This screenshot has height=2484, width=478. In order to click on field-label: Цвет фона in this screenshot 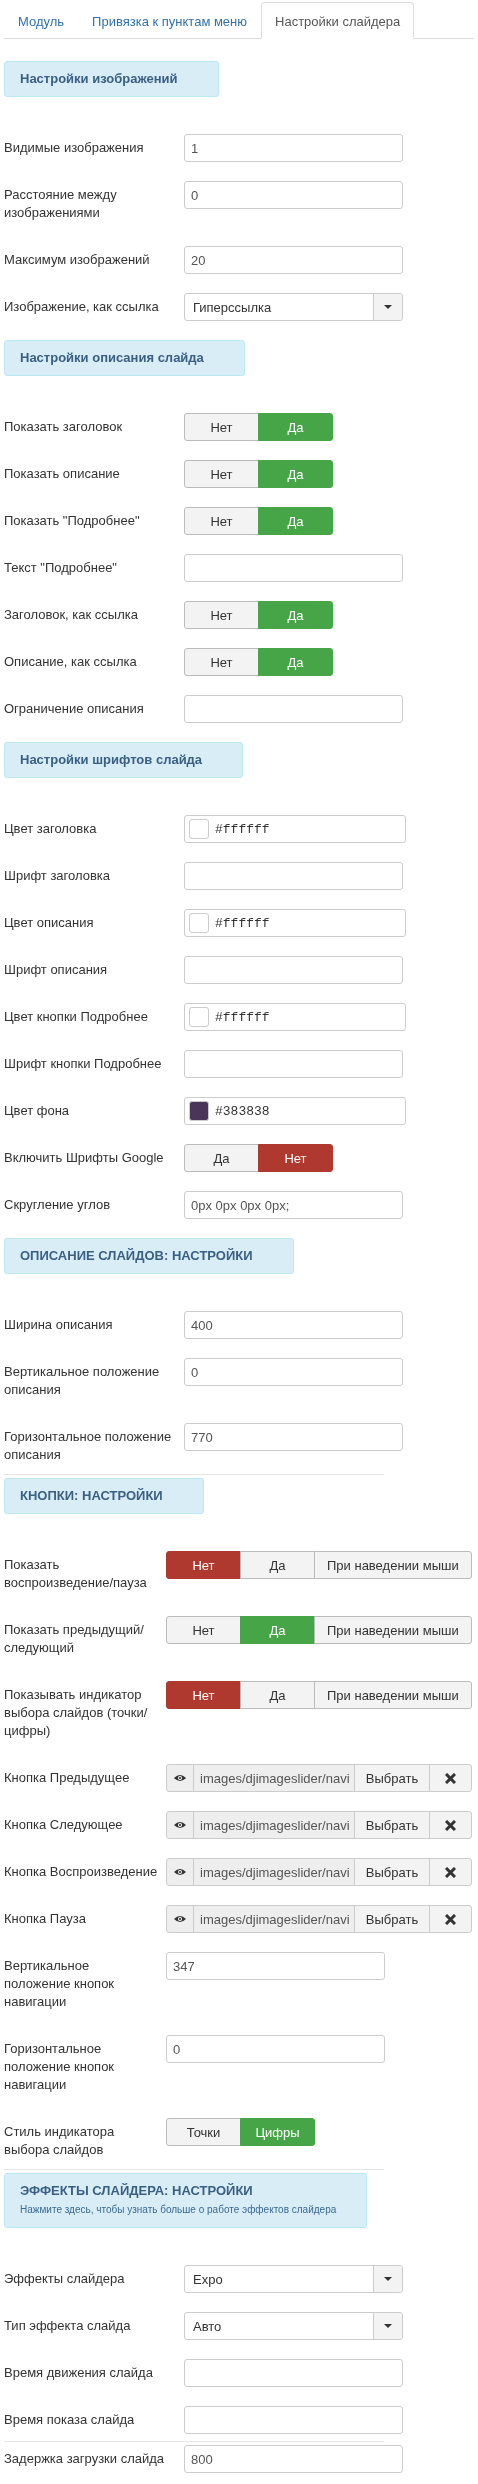, I will do `click(37, 1111)`.